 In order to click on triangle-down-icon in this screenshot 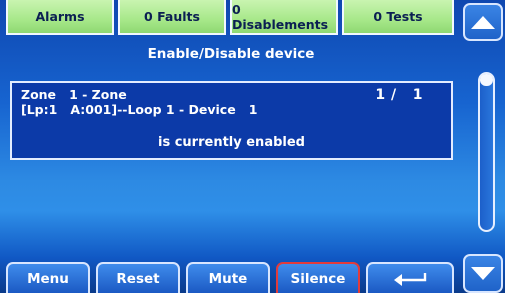, I will do `click(483, 273)`.